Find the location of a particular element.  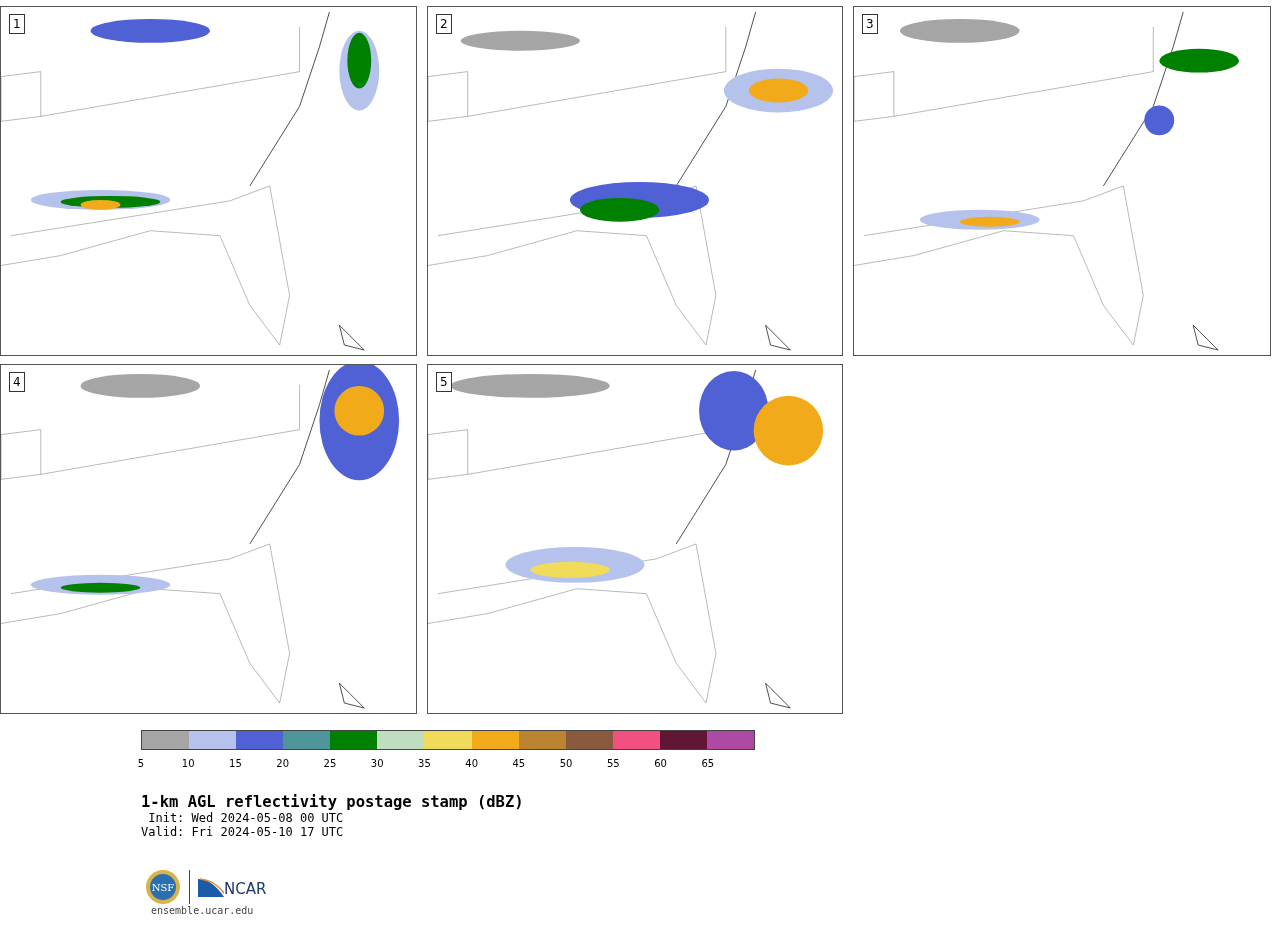

tick-label: 35 is located at coordinates (424, 764).